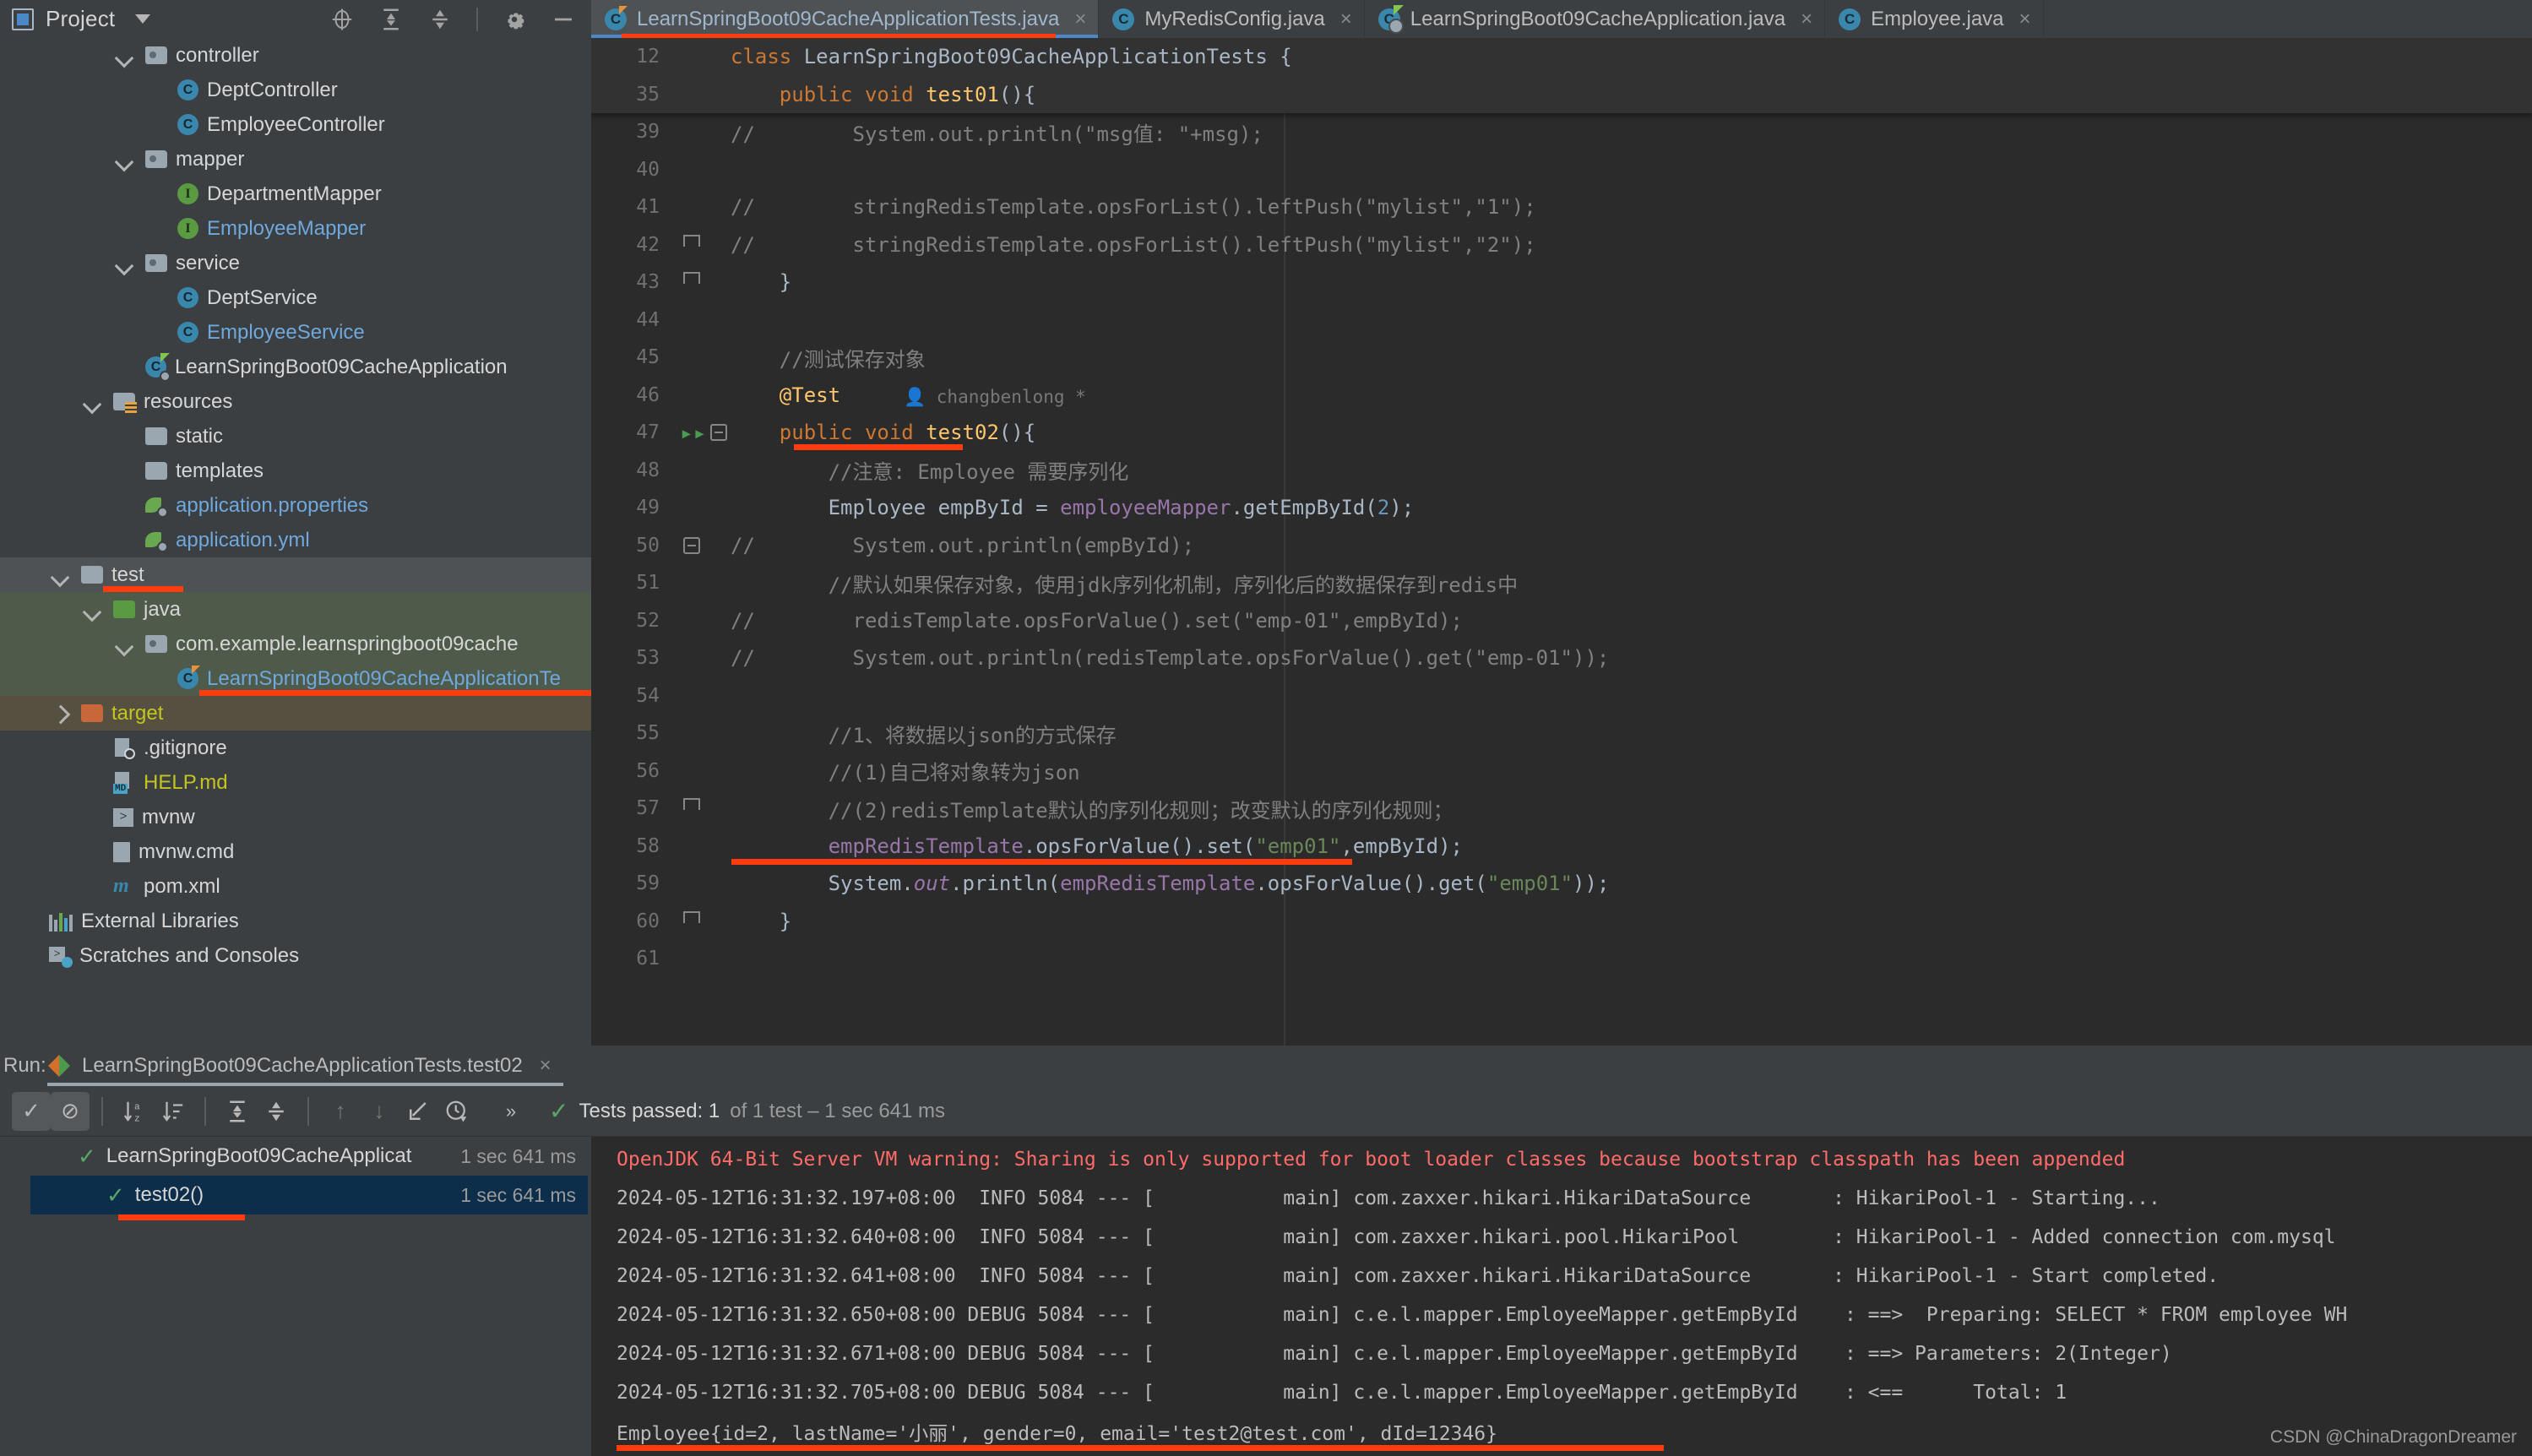  Describe the element at coordinates (295, 90) in the screenshot. I see `tree-item-deptcontroller: C DeptController` at that location.